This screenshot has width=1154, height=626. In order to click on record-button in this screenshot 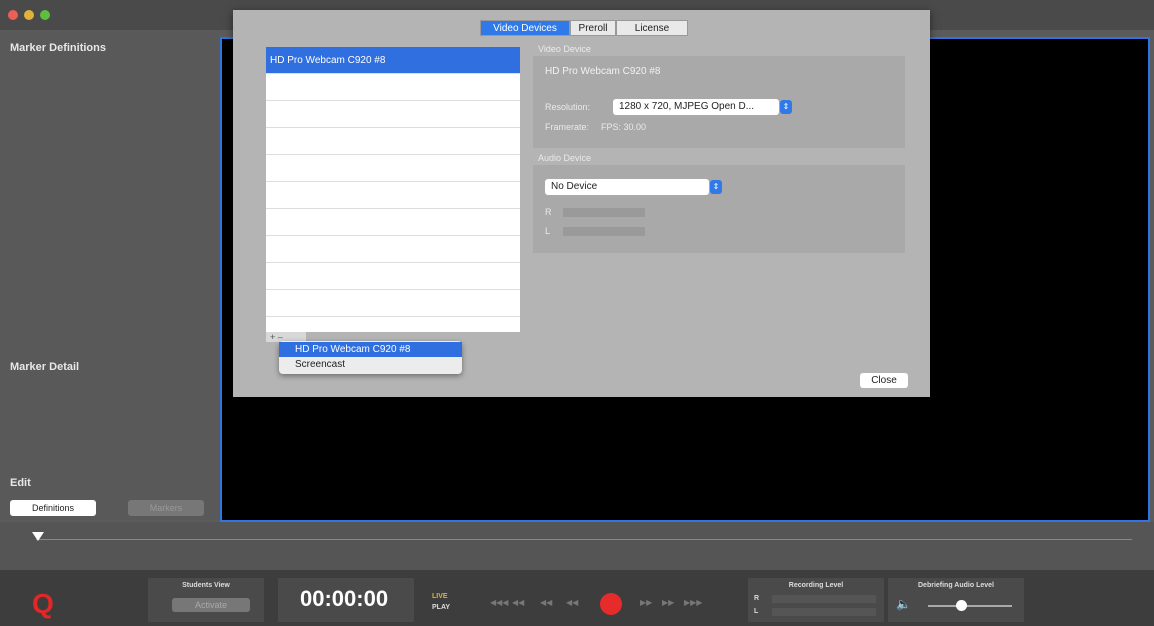, I will do `click(611, 604)`.